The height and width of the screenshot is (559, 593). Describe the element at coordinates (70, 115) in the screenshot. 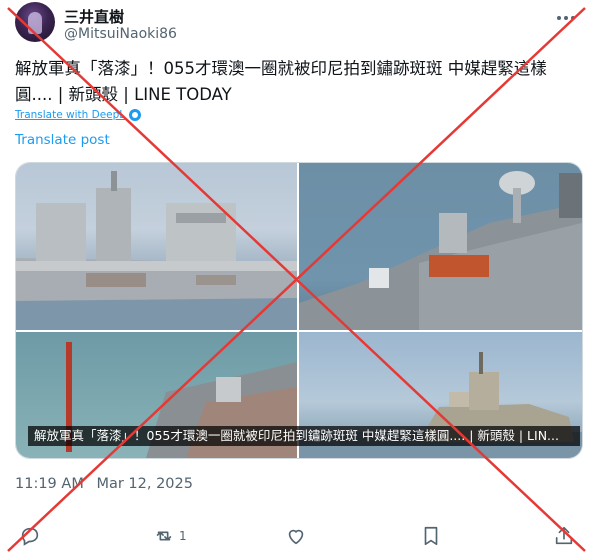

I see `translate-deepl-label: Translate with DeepL` at that location.